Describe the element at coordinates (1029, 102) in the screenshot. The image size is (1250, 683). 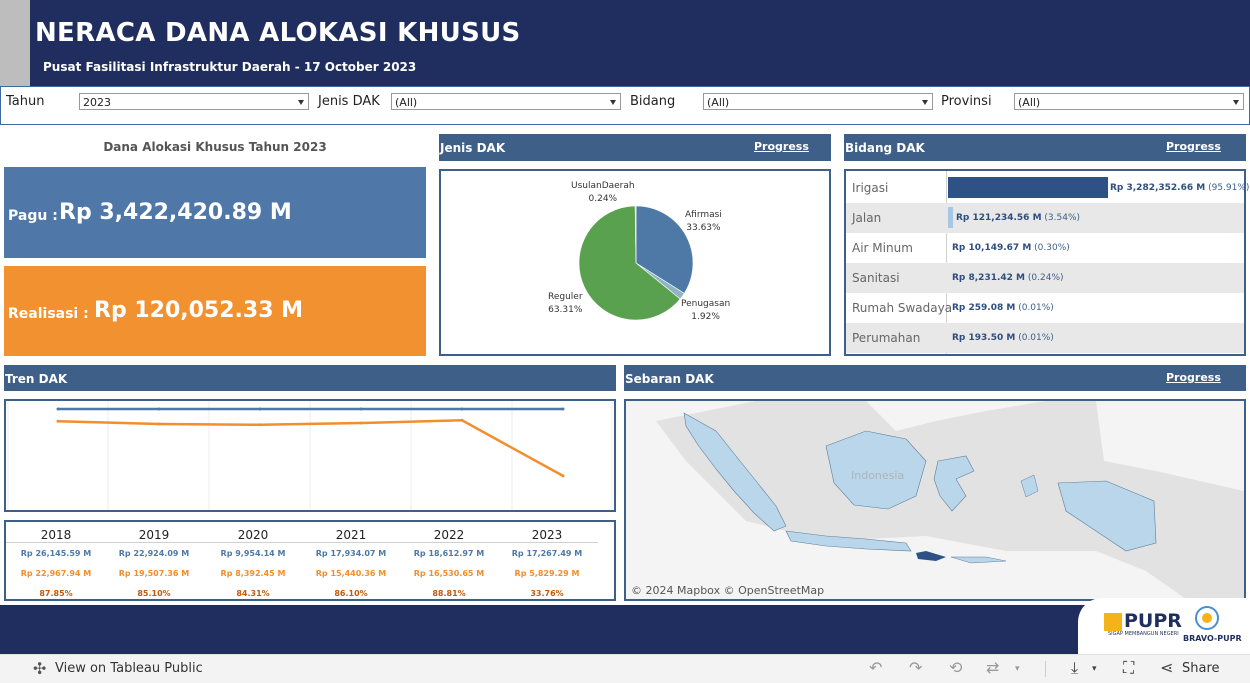
I see `filter-provinsi-value: (All)` at that location.